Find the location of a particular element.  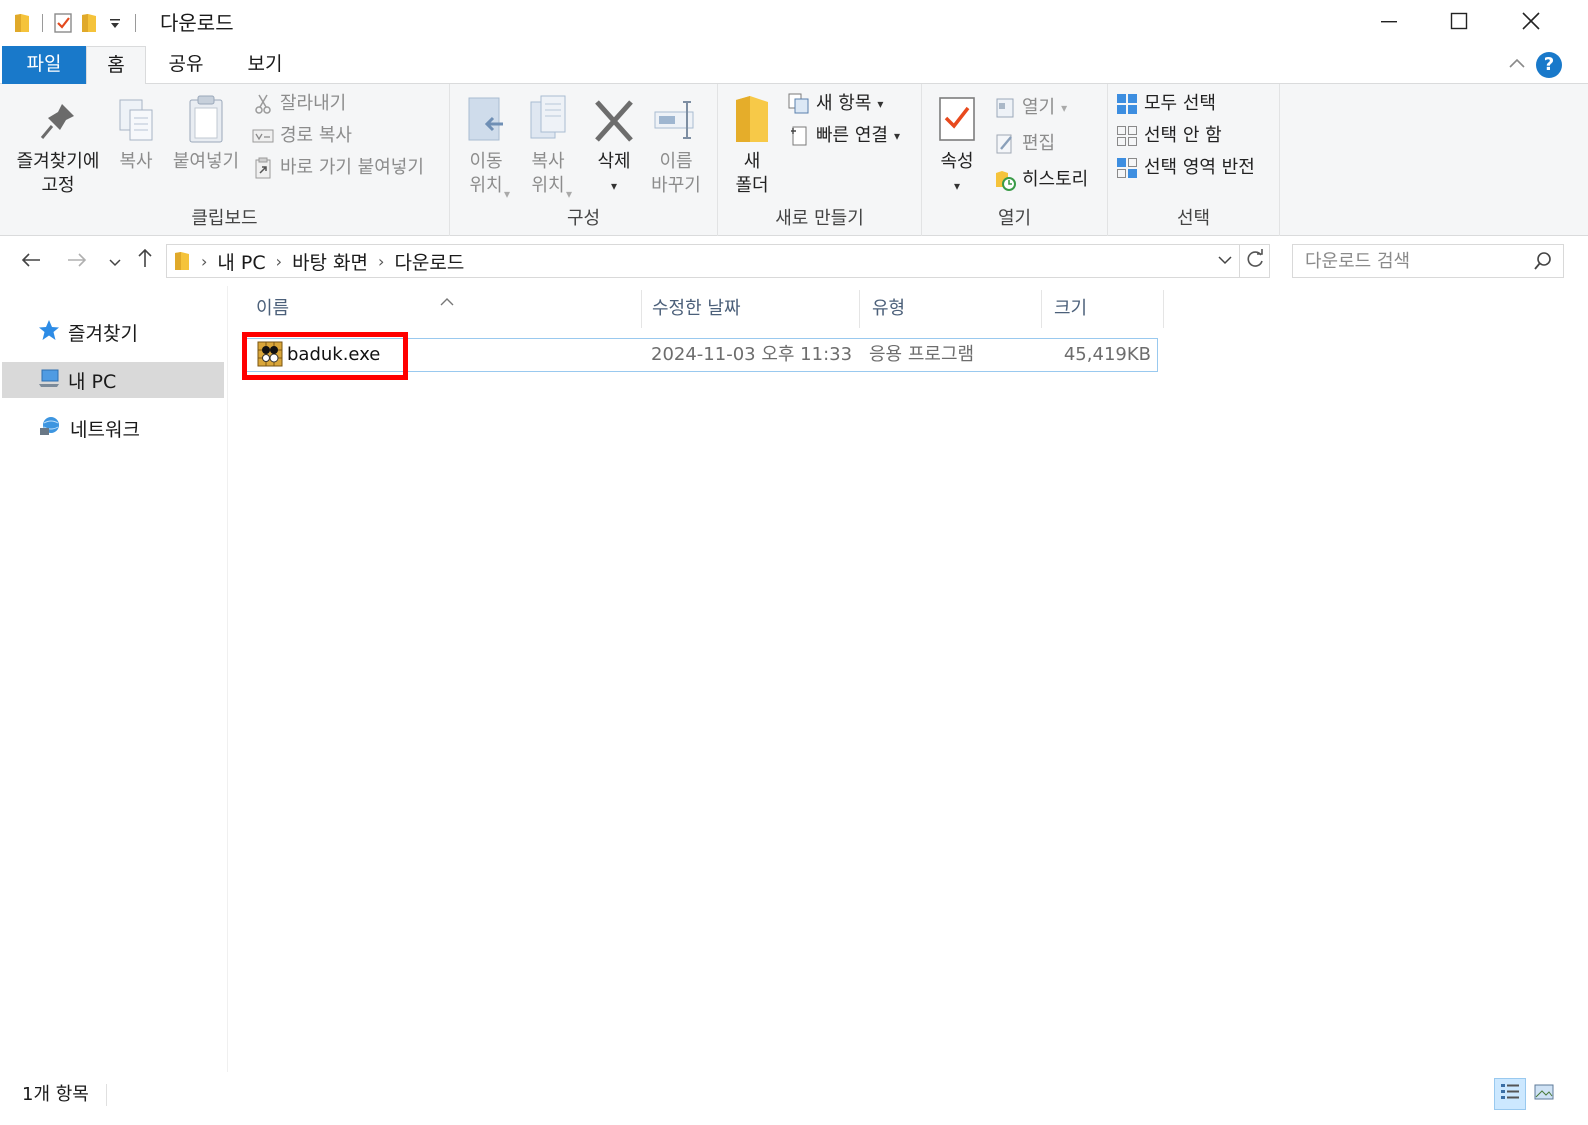

search-icon is located at coordinates (1543, 263).